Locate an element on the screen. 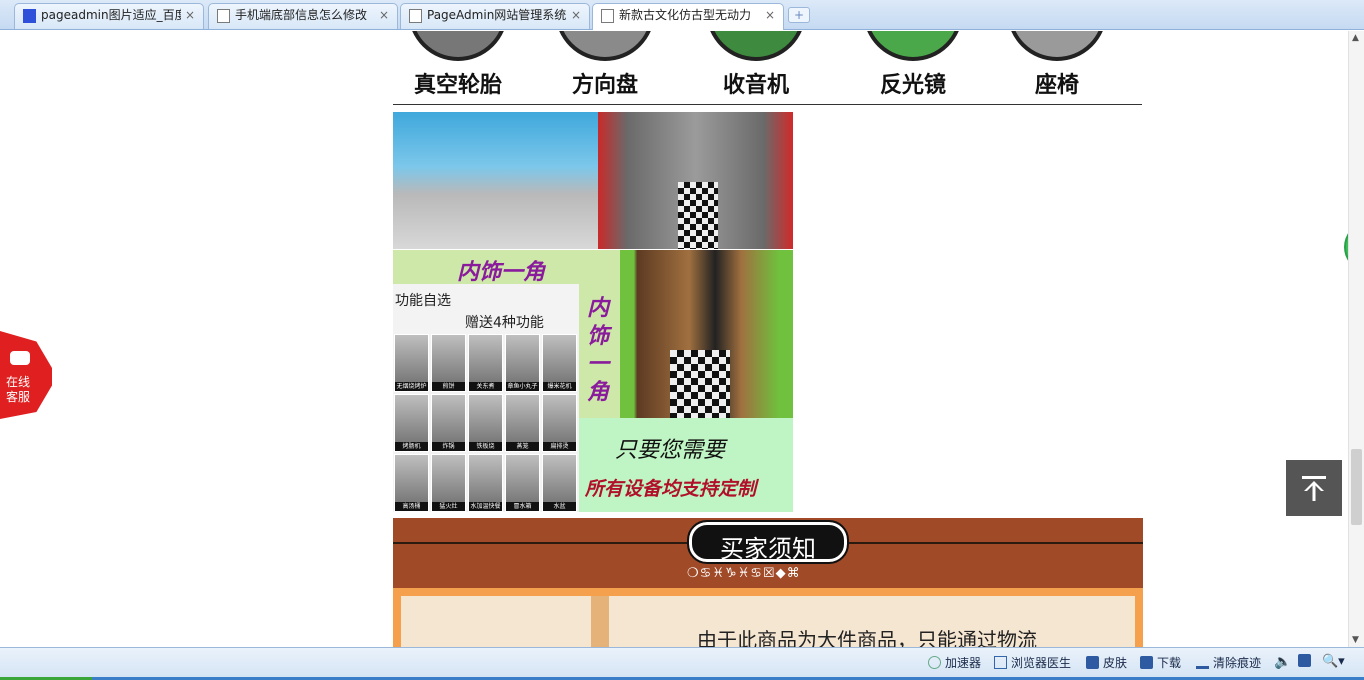 This screenshot has width=1364, height=680. function-thumb: 扁排烫 is located at coordinates (559, 423).